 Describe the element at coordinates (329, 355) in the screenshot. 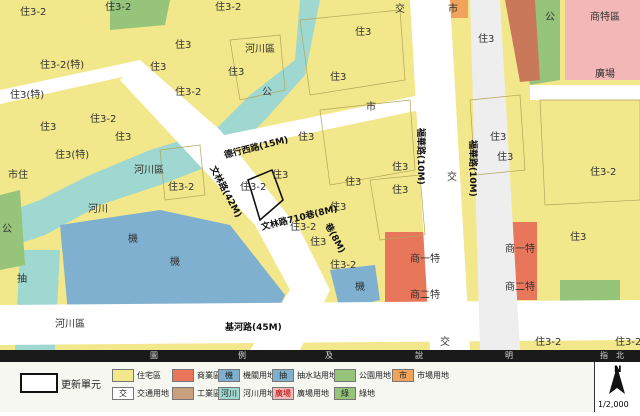

I see `legend-header-char: 及` at that location.